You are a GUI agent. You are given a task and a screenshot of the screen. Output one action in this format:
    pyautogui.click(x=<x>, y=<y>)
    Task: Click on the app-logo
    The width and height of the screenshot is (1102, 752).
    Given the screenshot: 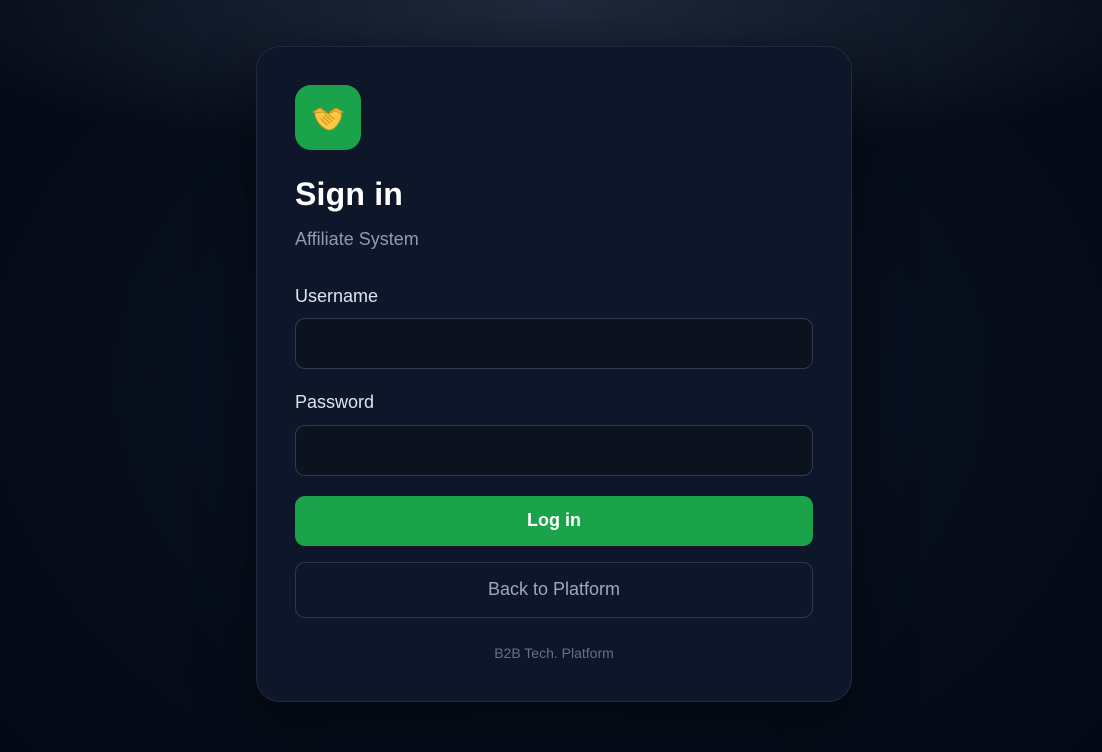 What is the action you would take?
    pyautogui.click(x=328, y=117)
    